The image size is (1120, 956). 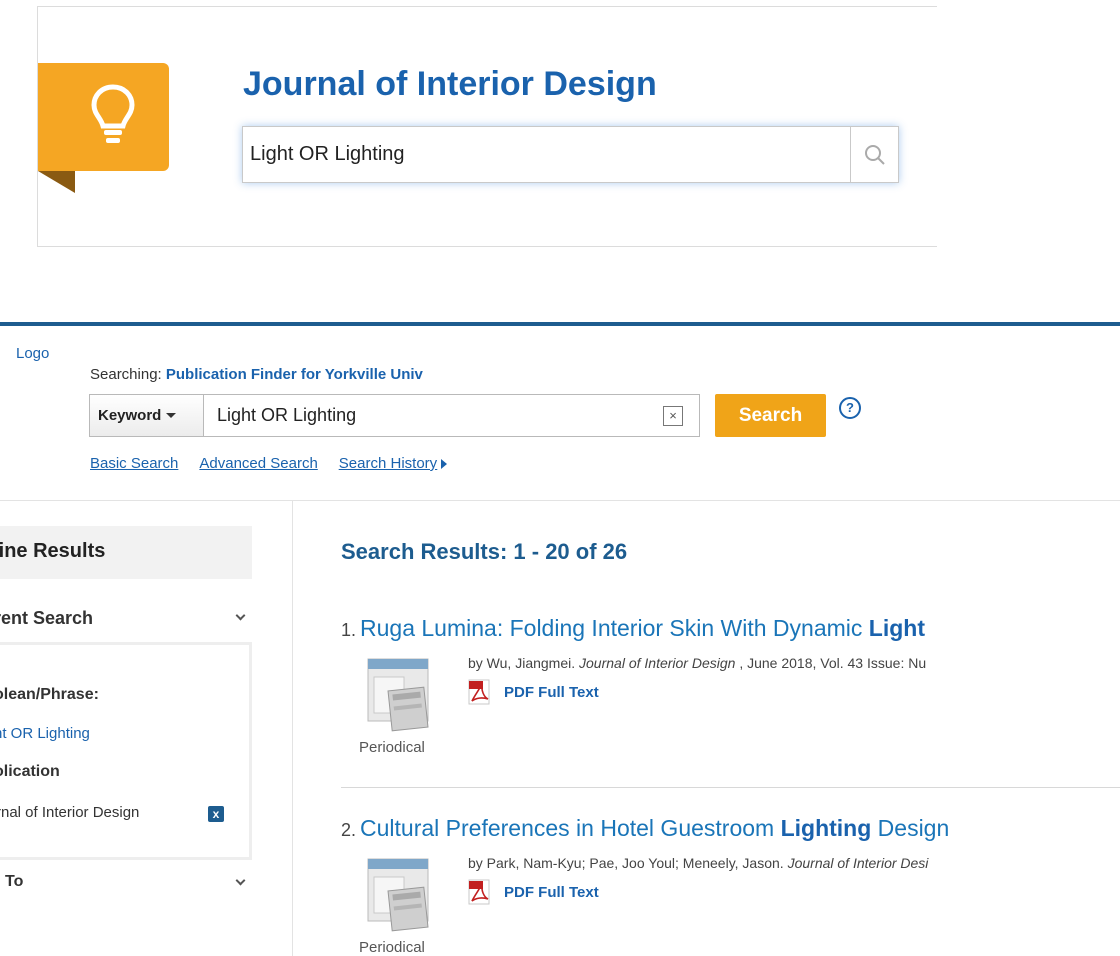 What do you see at coordinates (858, 863) in the screenshot?
I see `result-journal: Journal of Interior Desi` at bounding box center [858, 863].